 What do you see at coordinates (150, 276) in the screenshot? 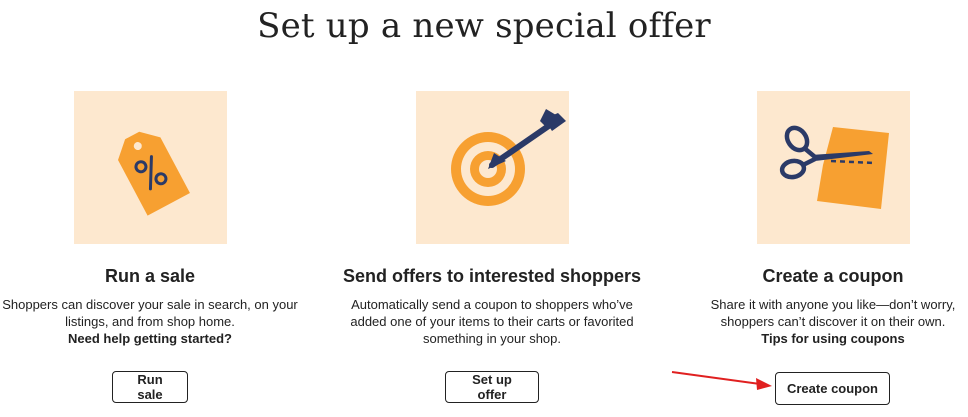
I see `card-title: Run a sale` at bounding box center [150, 276].